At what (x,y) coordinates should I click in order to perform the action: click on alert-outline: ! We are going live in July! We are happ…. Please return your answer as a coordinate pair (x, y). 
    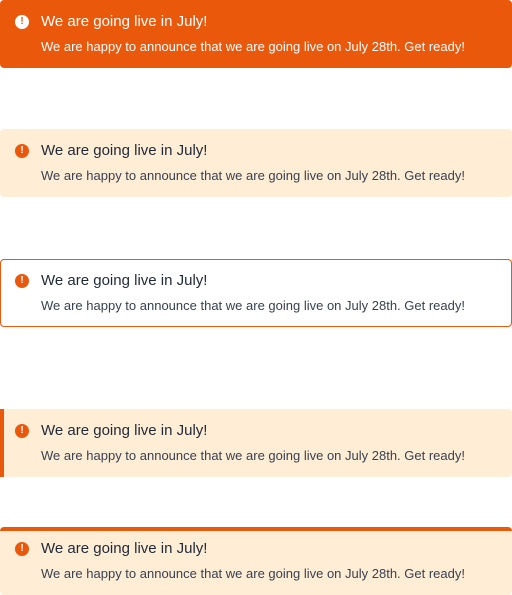
    Looking at the image, I should click on (256, 293).